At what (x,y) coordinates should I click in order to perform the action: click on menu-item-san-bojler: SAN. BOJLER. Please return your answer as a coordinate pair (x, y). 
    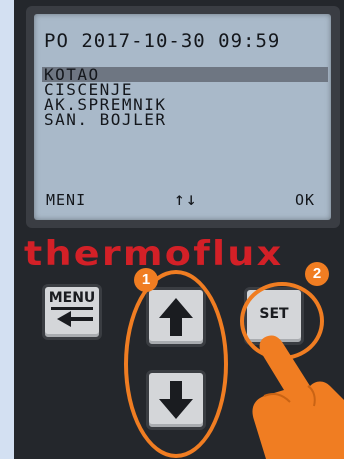
    Looking at the image, I should click on (185, 120).